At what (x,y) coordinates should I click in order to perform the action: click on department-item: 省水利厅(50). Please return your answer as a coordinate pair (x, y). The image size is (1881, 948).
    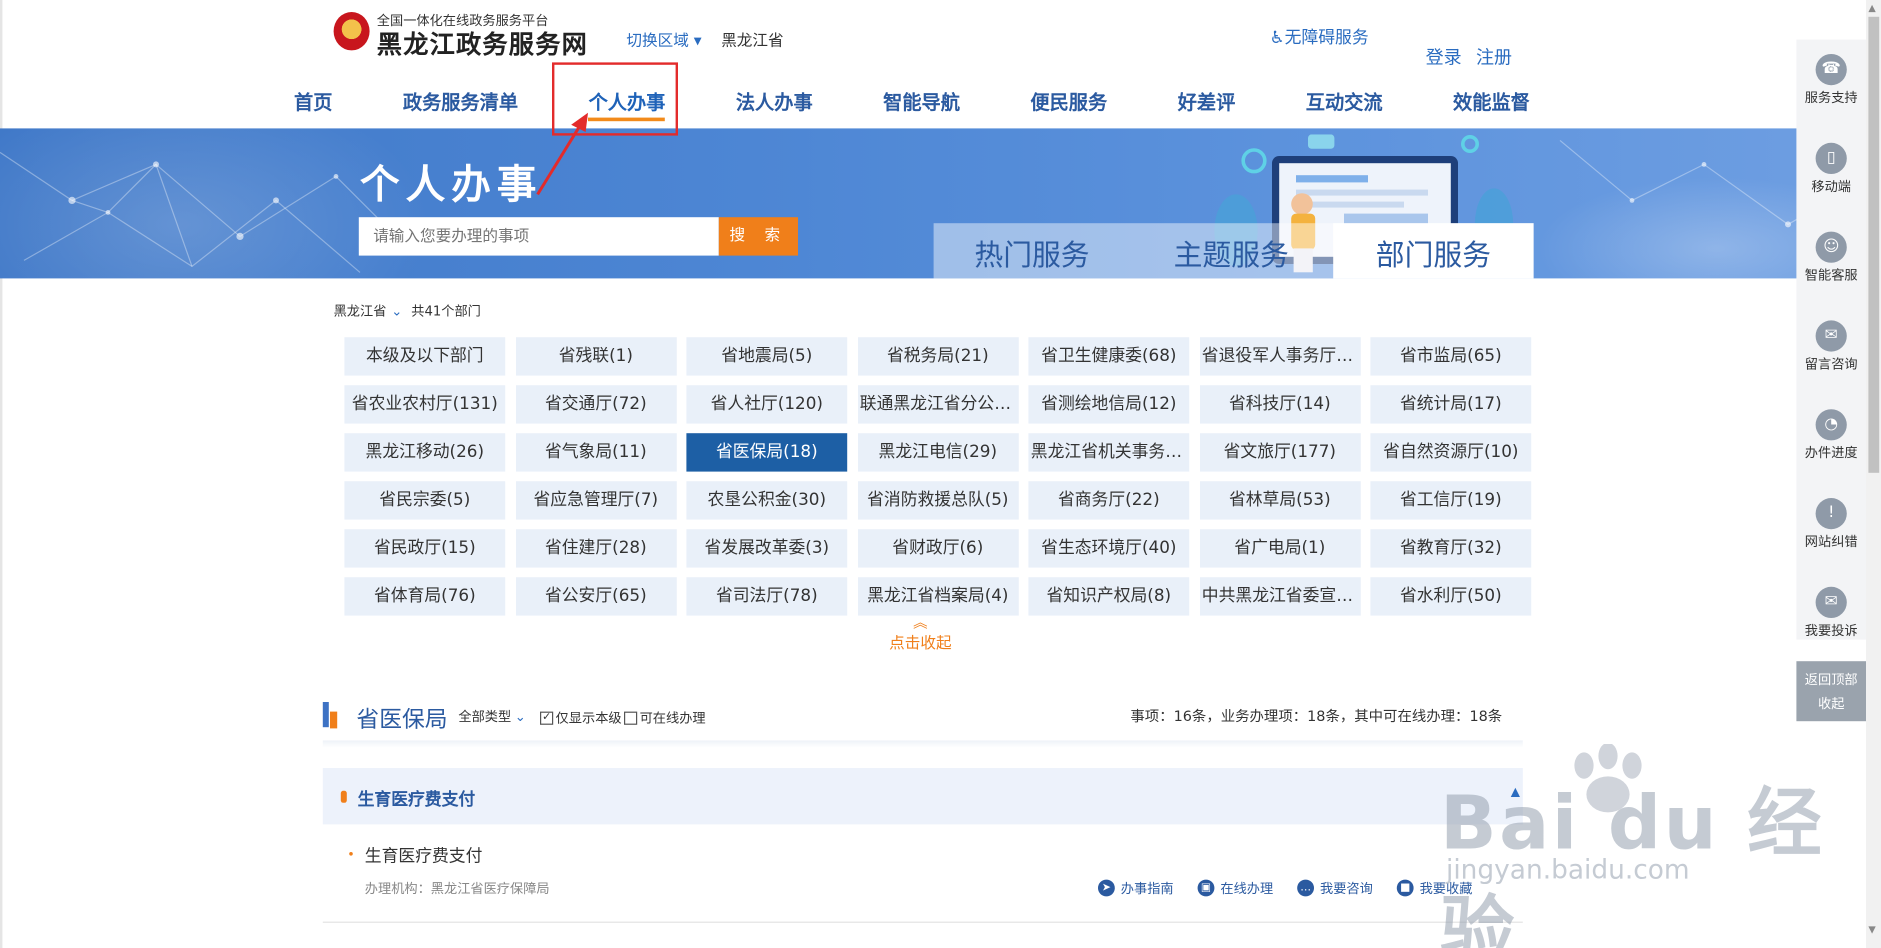
    Looking at the image, I should click on (1451, 596).